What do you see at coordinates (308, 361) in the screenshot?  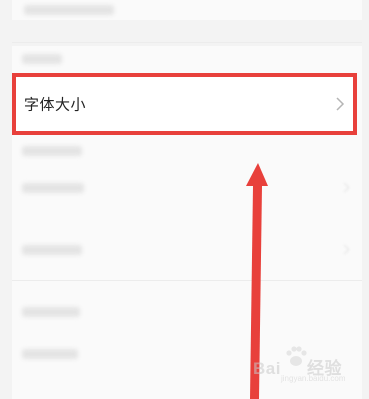 I see `watermark: Bai 经验 jingyan.baidu.com` at bounding box center [308, 361].